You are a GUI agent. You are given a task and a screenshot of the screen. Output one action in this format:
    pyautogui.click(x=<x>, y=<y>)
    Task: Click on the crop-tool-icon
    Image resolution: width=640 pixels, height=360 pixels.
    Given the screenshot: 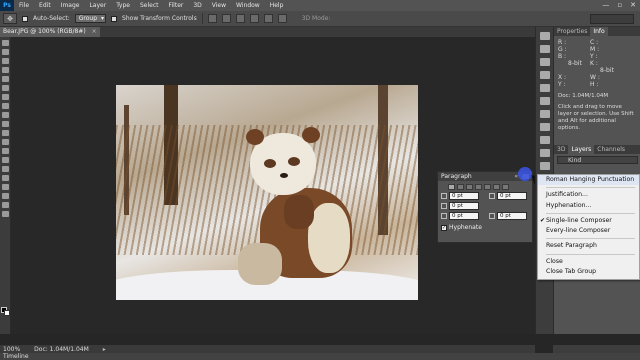 What is the action you would take?
    pyautogui.click(x=5, y=79)
    